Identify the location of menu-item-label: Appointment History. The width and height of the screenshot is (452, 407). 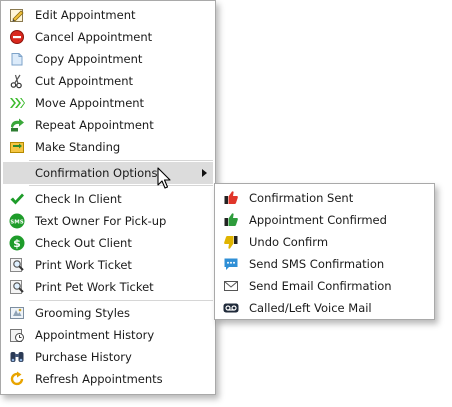
(95, 335).